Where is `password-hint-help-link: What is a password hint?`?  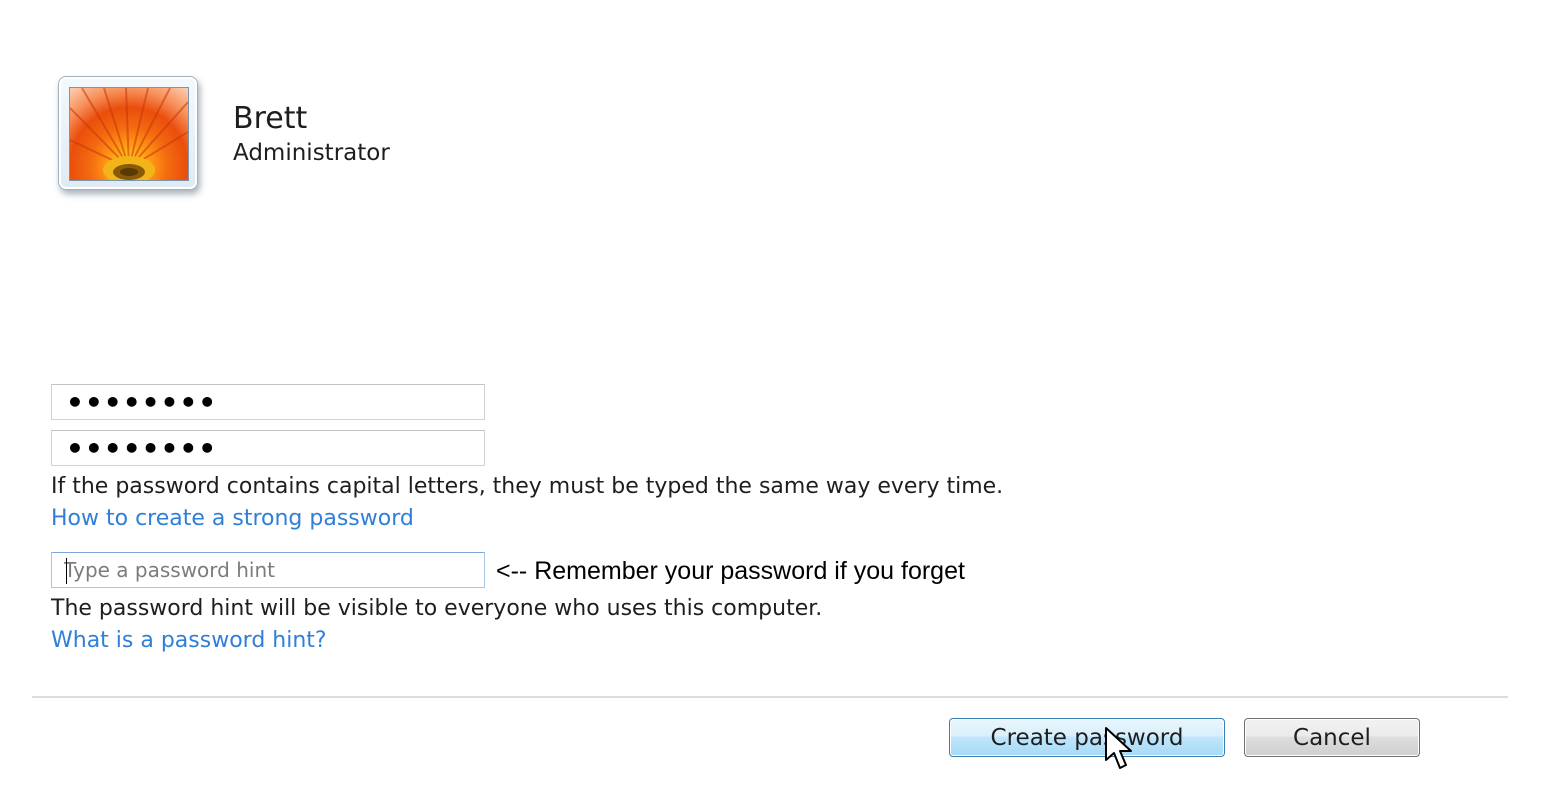 password-hint-help-link: What is a password hint? is located at coordinates (189, 641).